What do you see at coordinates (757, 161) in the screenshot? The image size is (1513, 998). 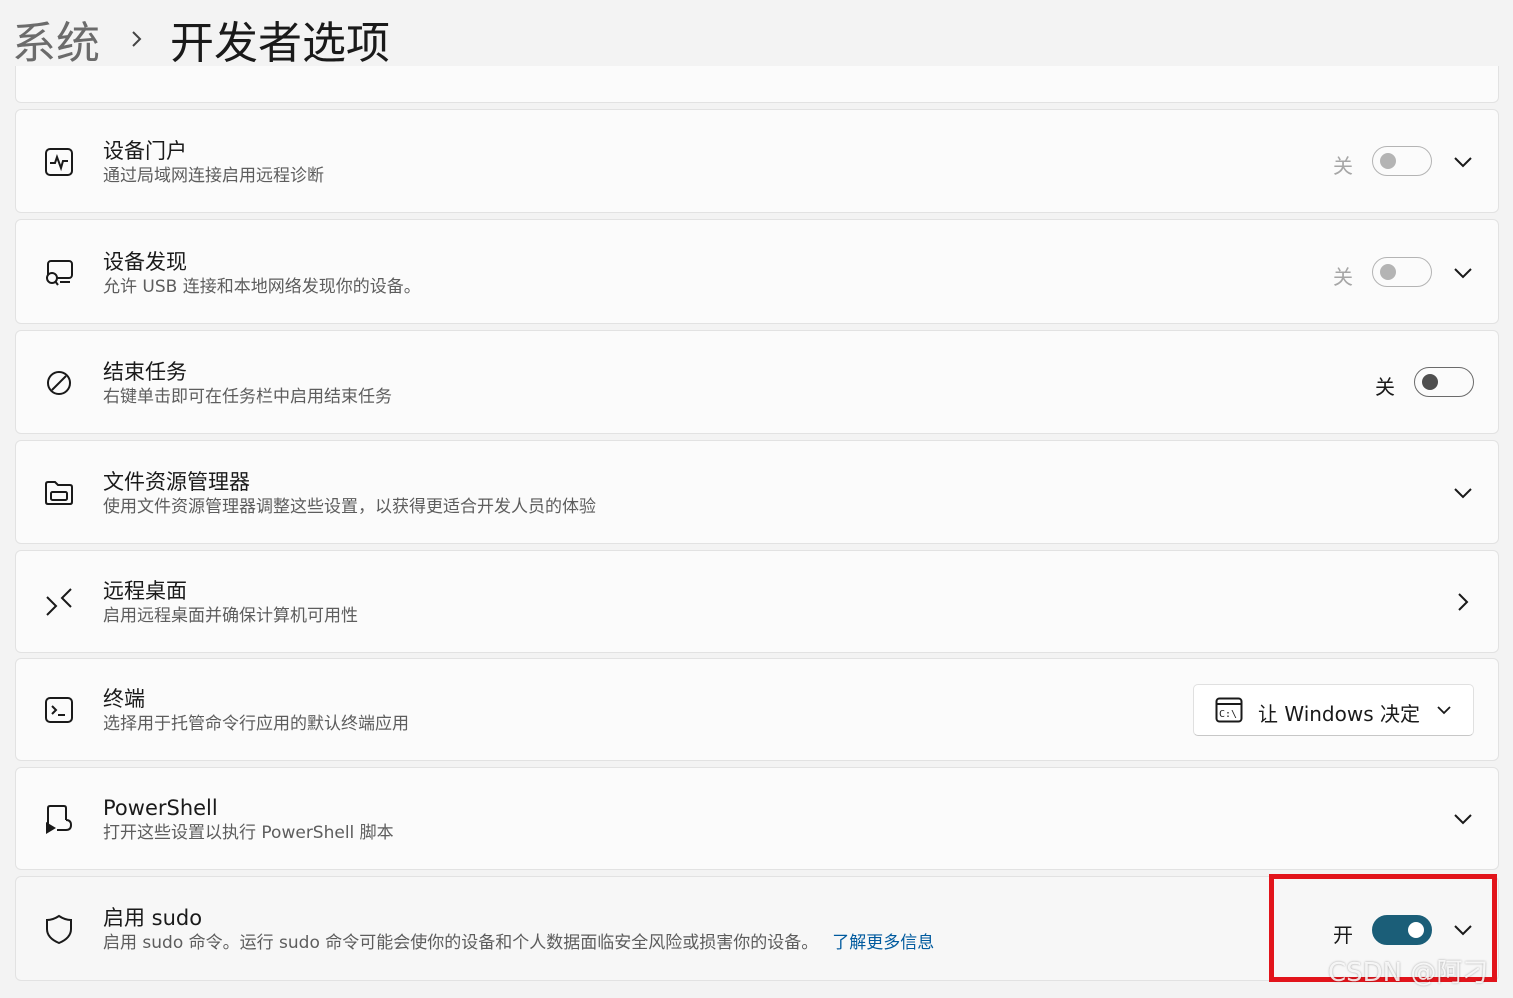 I see `setting-device-portal: 设备门户 通过局域网连接启用远程诊断 关` at bounding box center [757, 161].